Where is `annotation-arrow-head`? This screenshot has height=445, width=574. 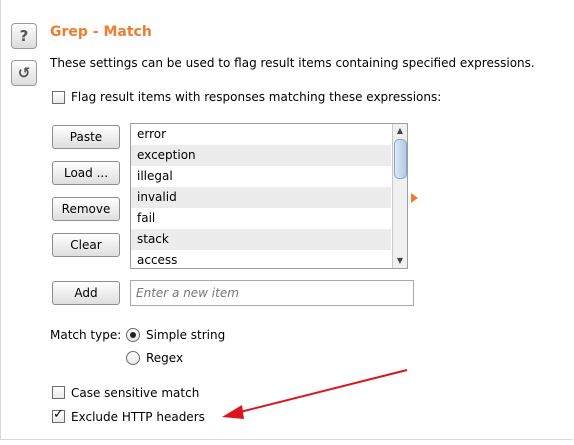
annotation-arrow-head is located at coordinates (233, 412).